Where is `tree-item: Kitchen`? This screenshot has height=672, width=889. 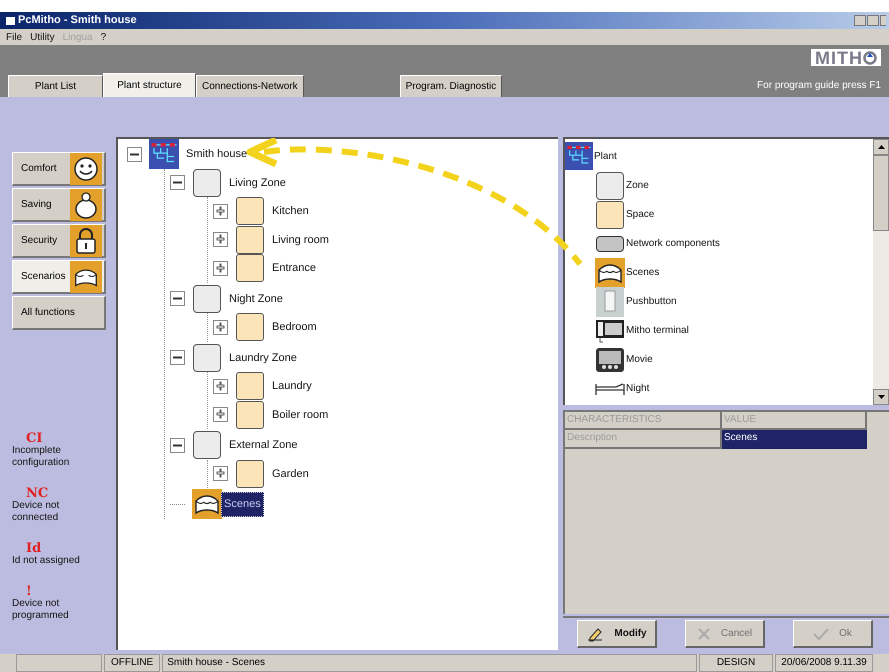 tree-item: Kitchen is located at coordinates (290, 211).